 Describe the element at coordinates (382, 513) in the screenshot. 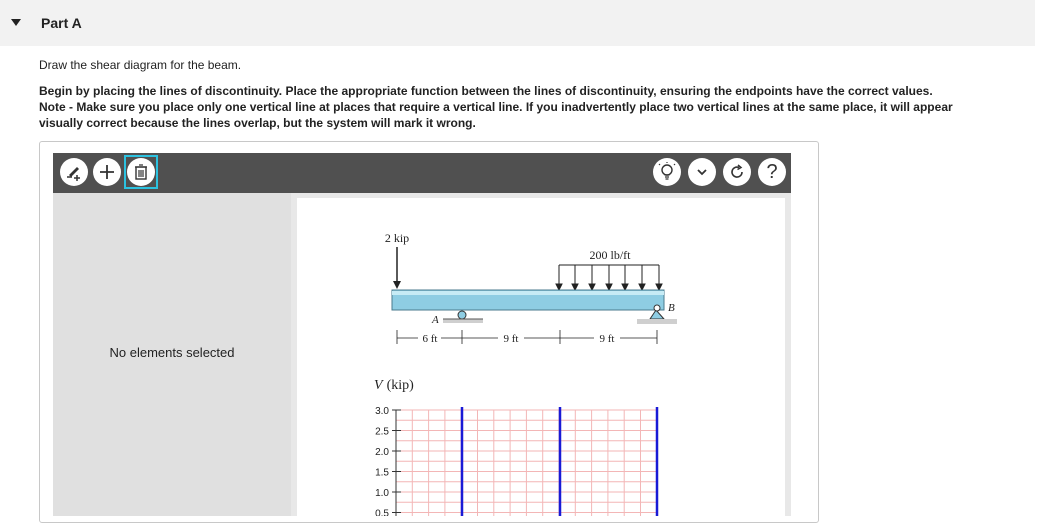

I see `y-tick-label: 0.5` at that location.